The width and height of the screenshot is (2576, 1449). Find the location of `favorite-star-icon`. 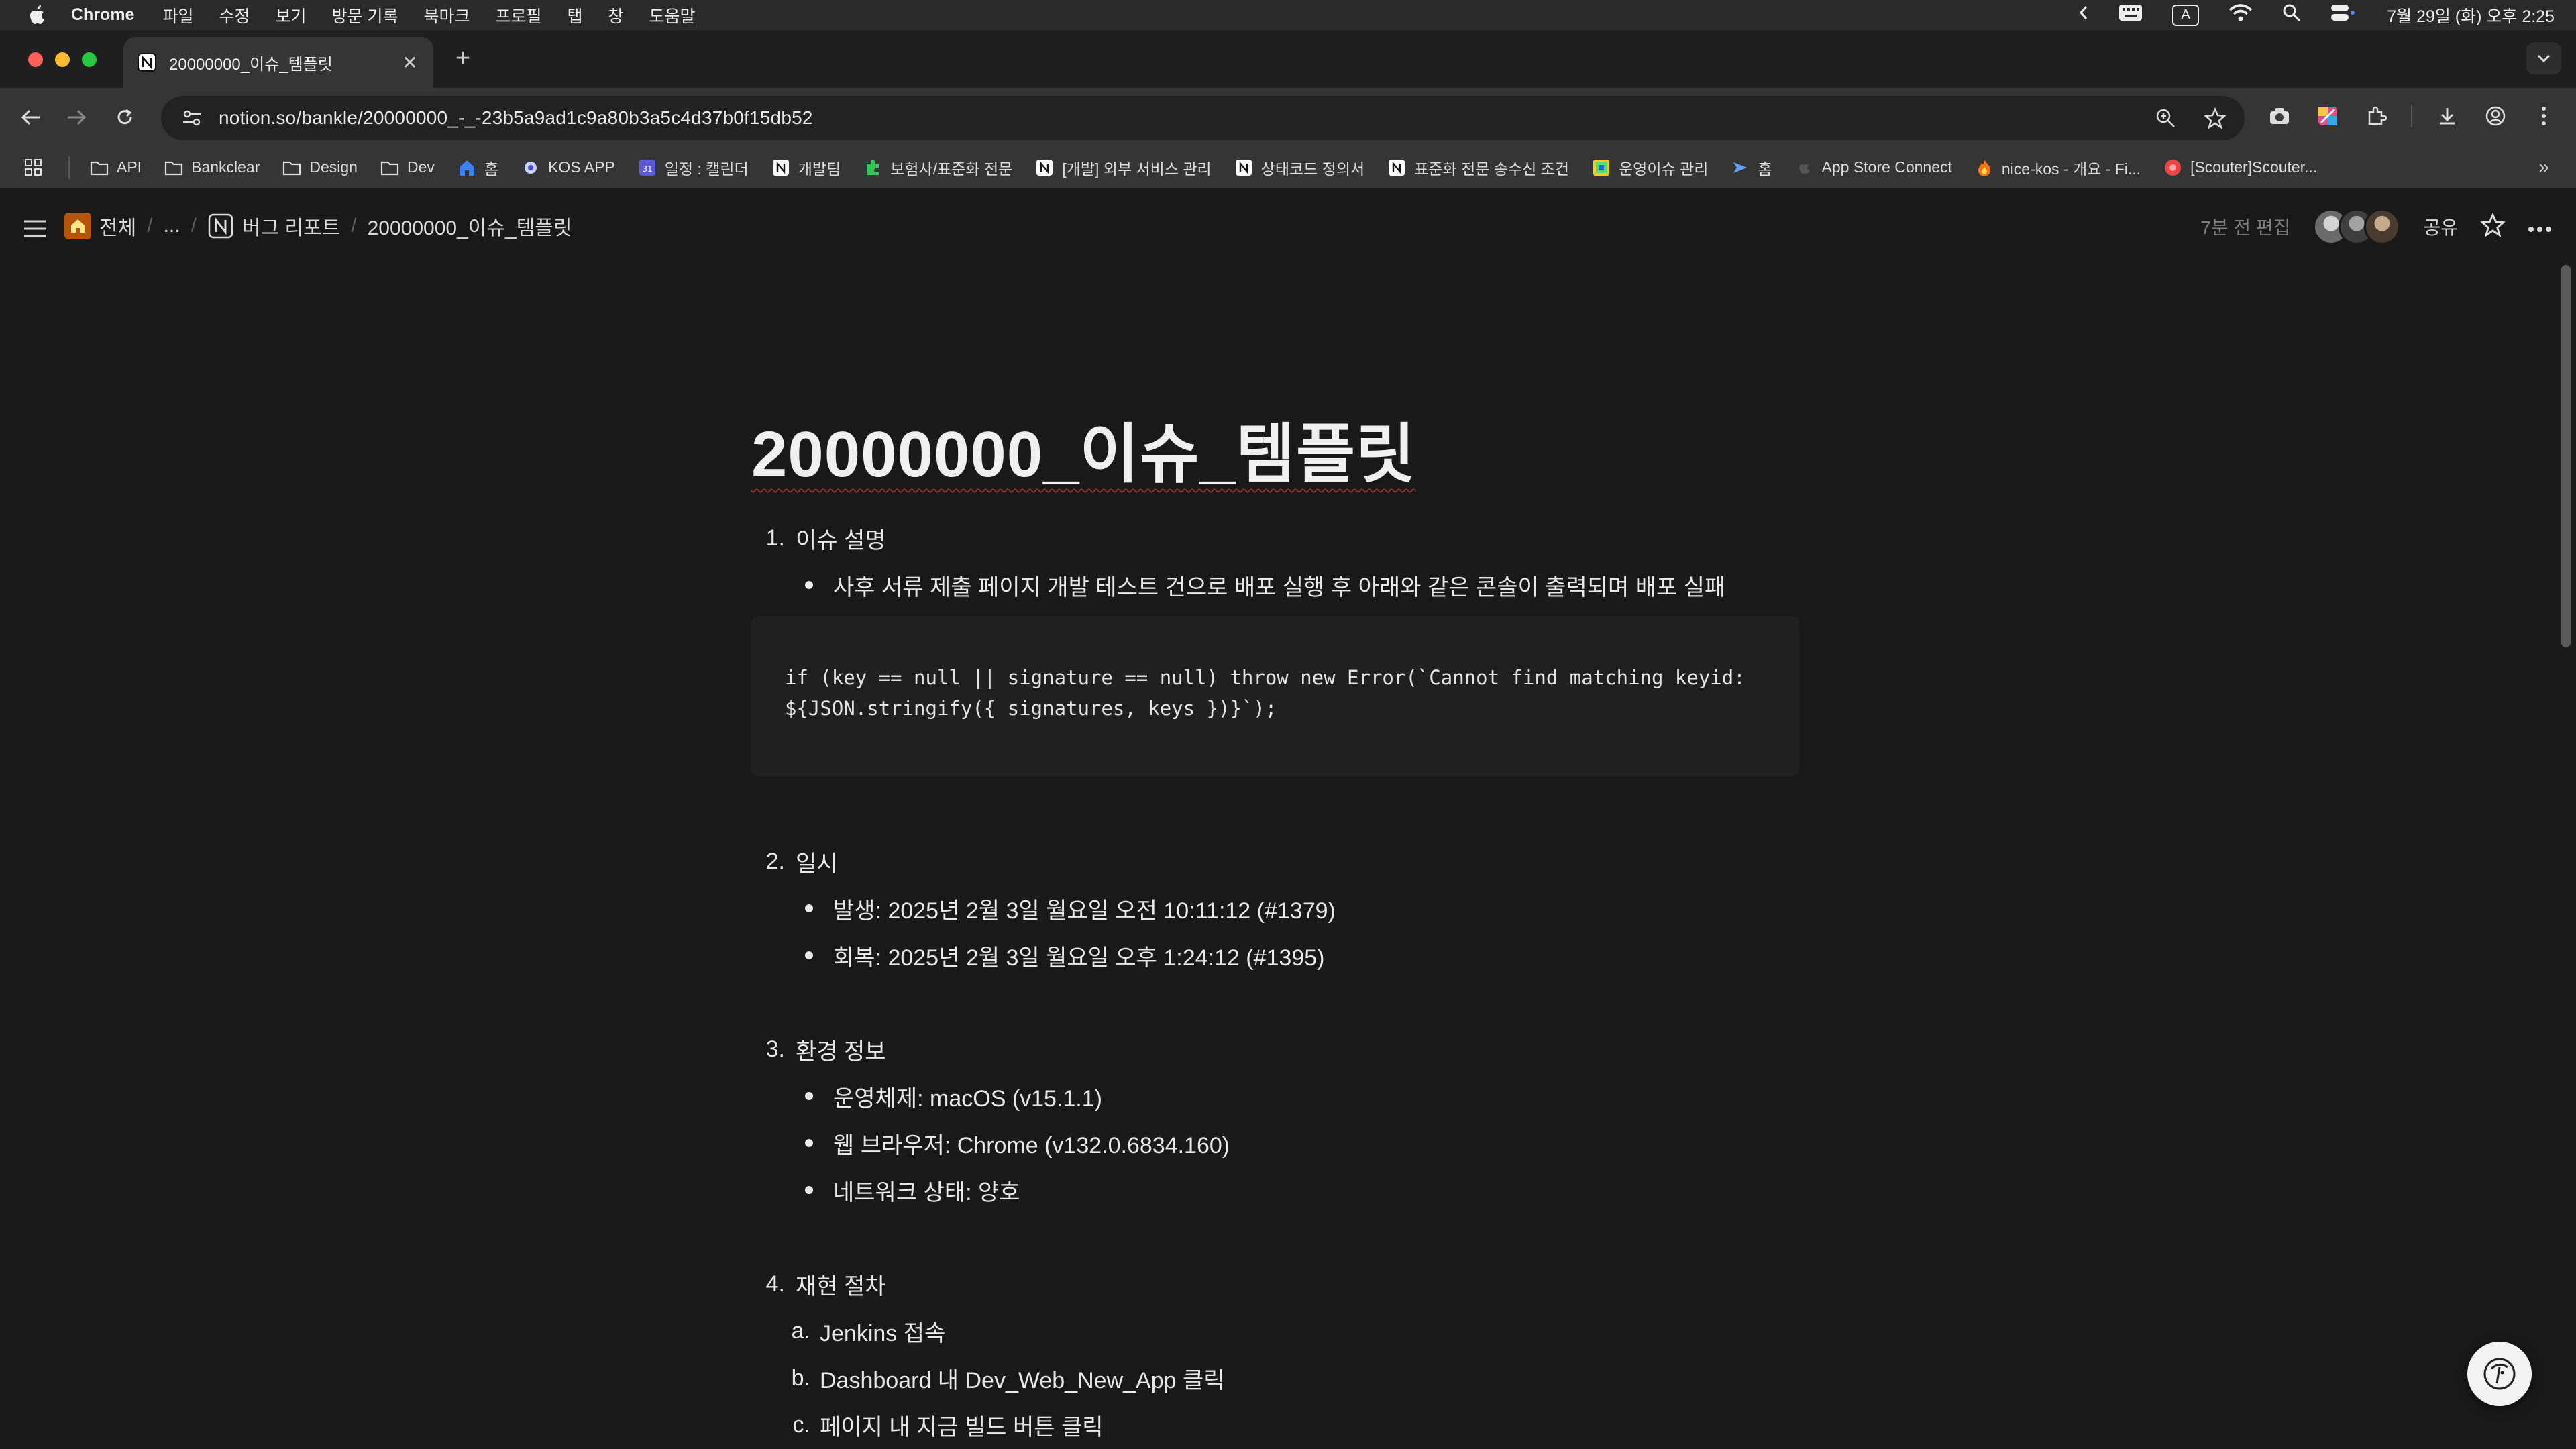

favorite-star-icon is located at coordinates (2492, 226).